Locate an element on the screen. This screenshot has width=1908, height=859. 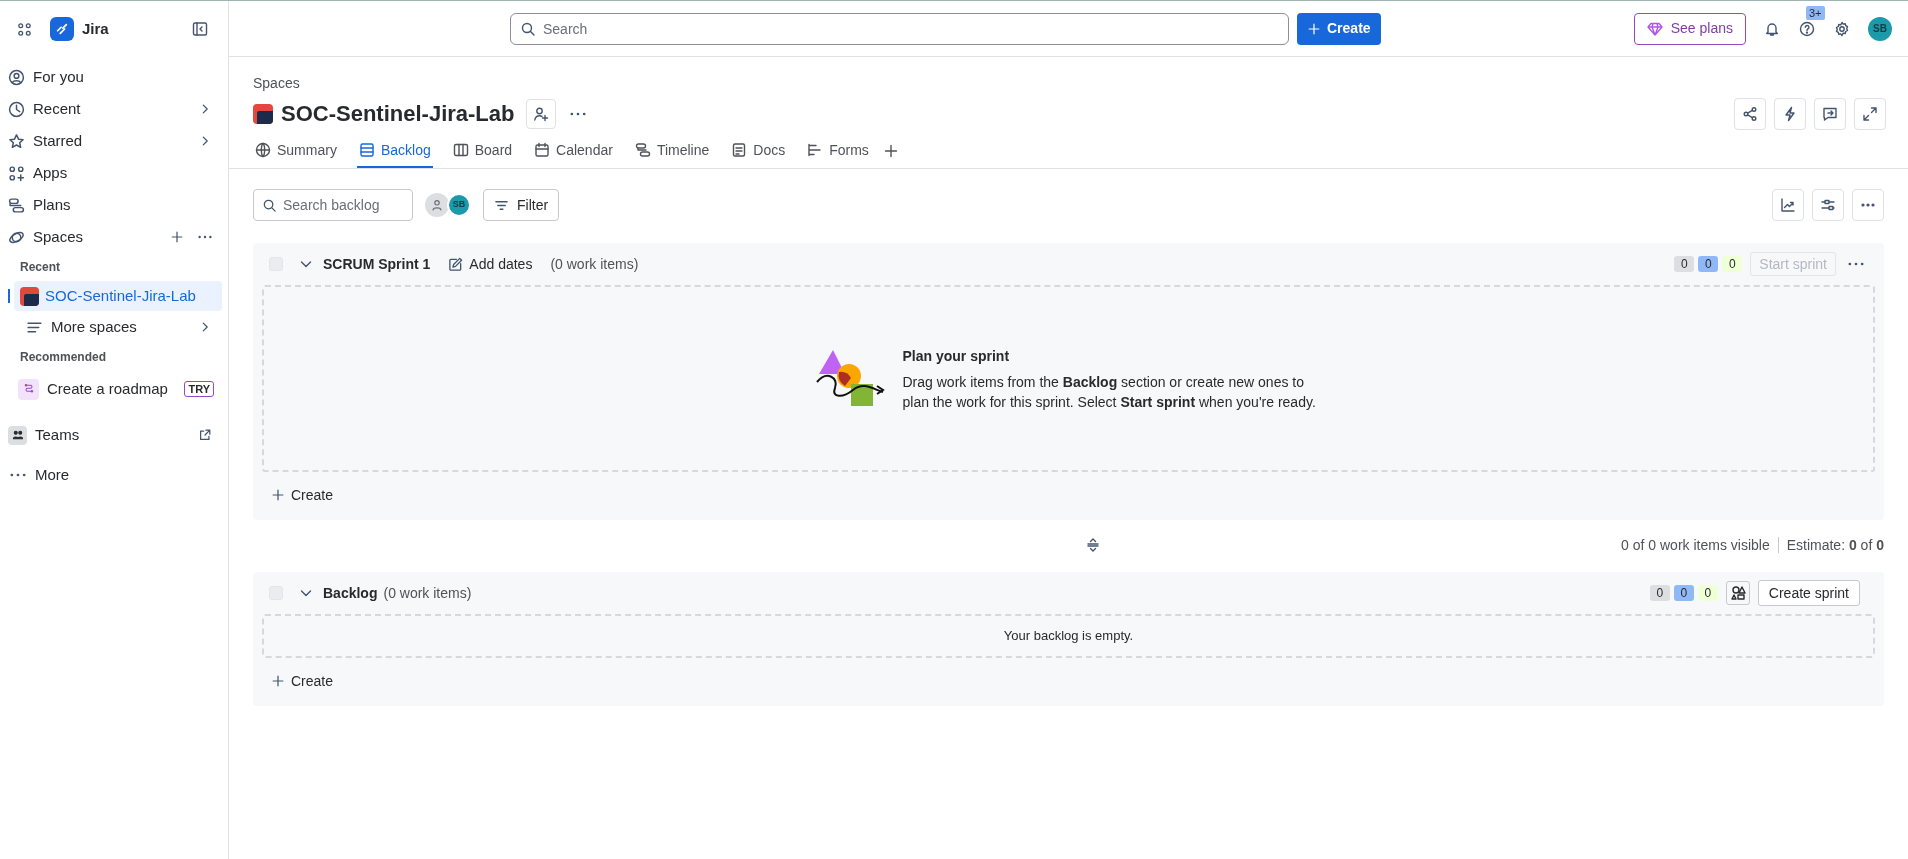
tab: Forms is located at coordinates (838, 151).